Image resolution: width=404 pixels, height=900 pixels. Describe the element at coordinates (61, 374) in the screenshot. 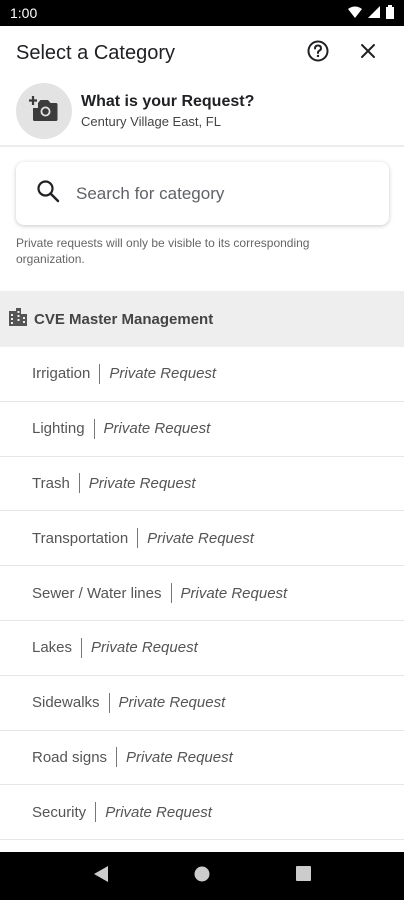

I see `category-name: Irrigation` at that location.